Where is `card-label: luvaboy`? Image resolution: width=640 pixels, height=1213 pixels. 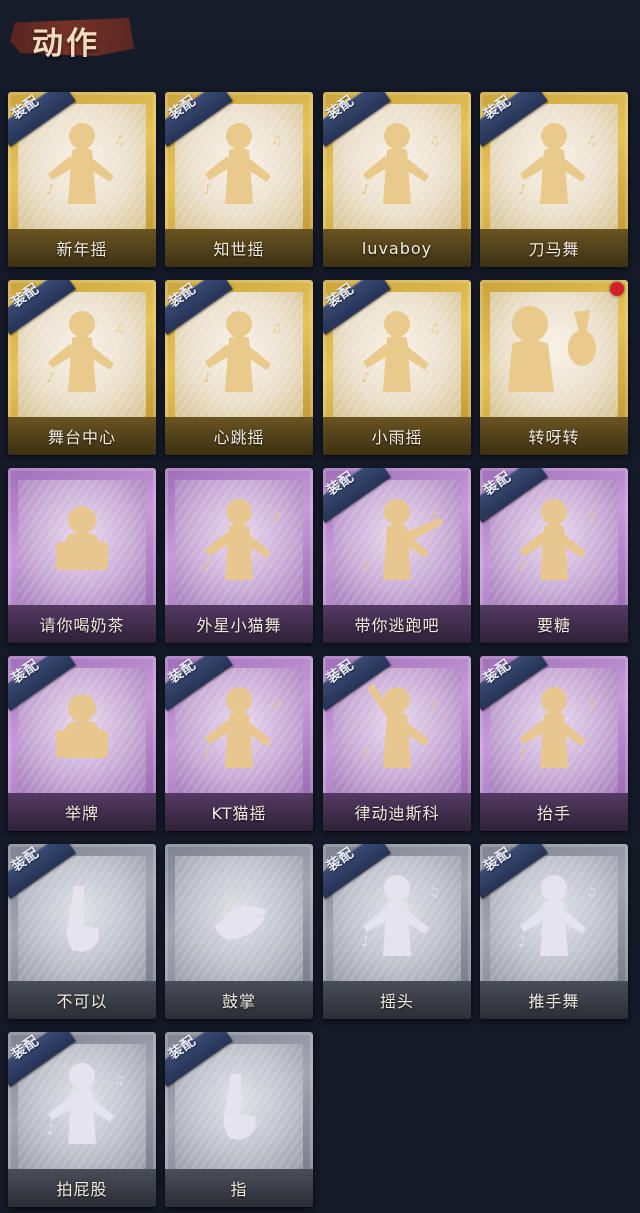
card-label: luvaboy is located at coordinates (397, 248).